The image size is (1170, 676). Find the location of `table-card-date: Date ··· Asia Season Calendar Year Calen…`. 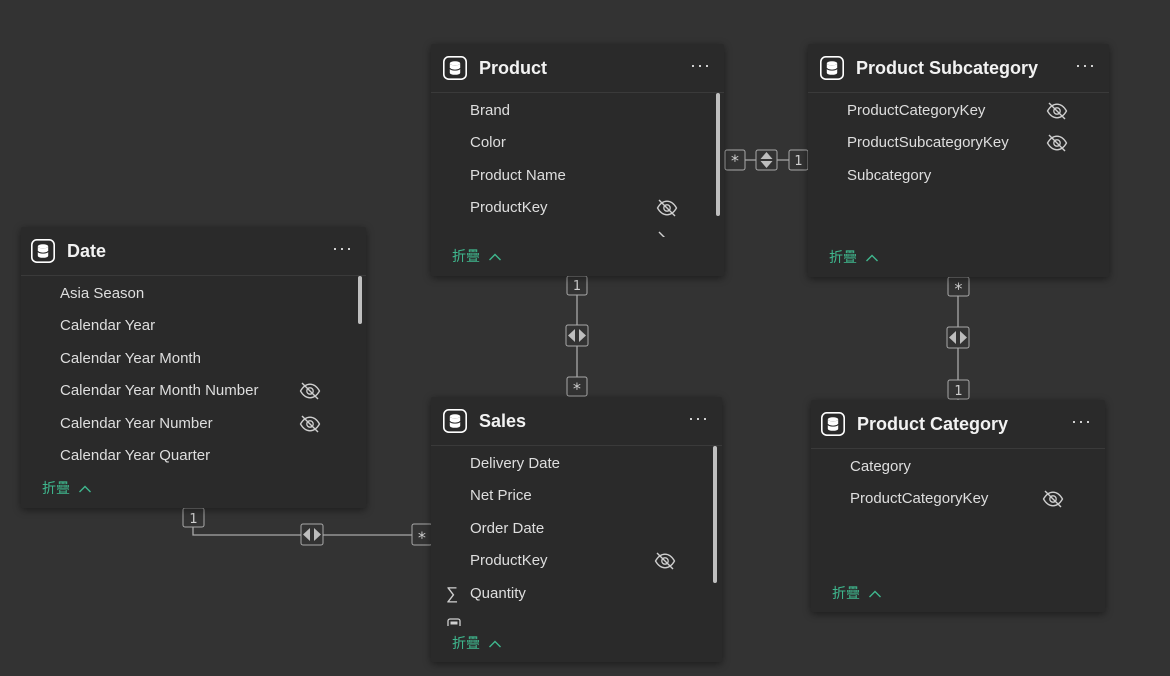

table-card-date: Date ··· Asia Season Calendar Year Calen… is located at coordinates (193, 367).